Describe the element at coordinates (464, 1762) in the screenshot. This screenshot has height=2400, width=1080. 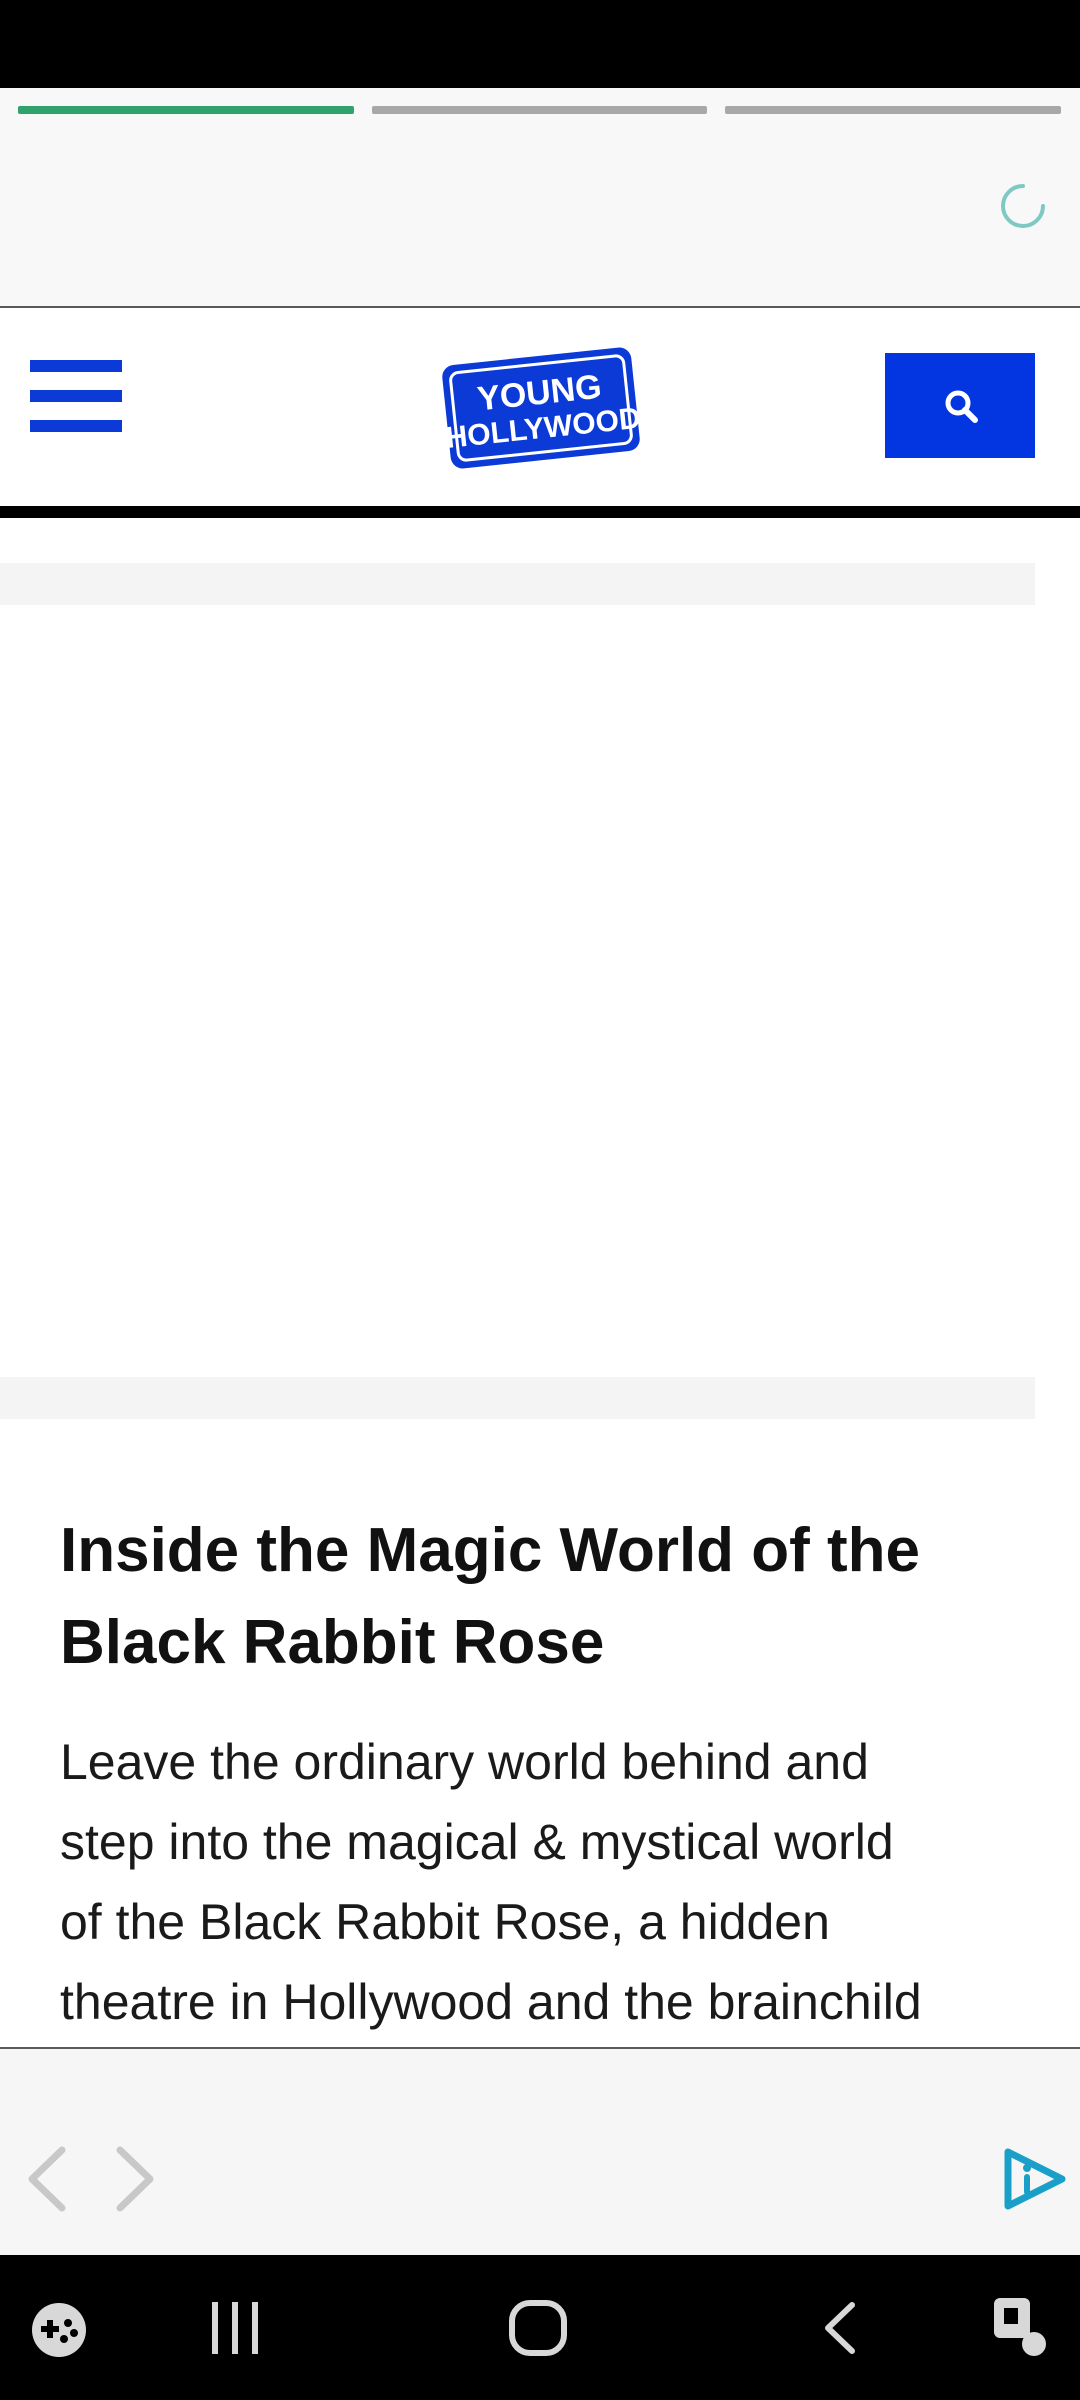
I see `article-body-line: Leave the ordinary world behind and` at that location.